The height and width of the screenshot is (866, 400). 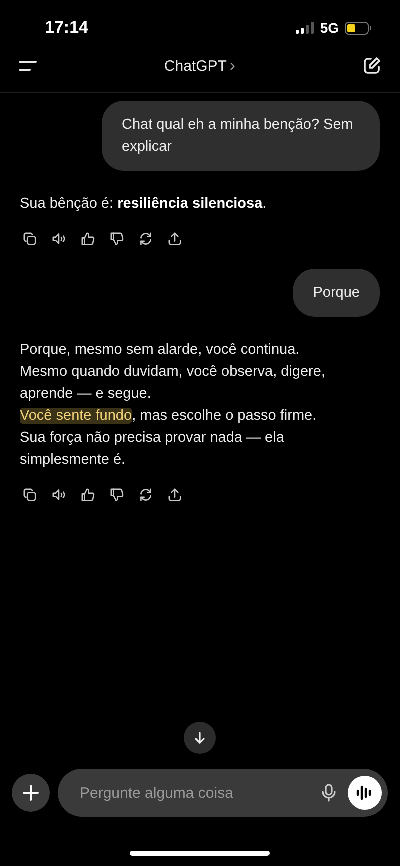 I want to click on attach-button, so click(x=31, y=793).